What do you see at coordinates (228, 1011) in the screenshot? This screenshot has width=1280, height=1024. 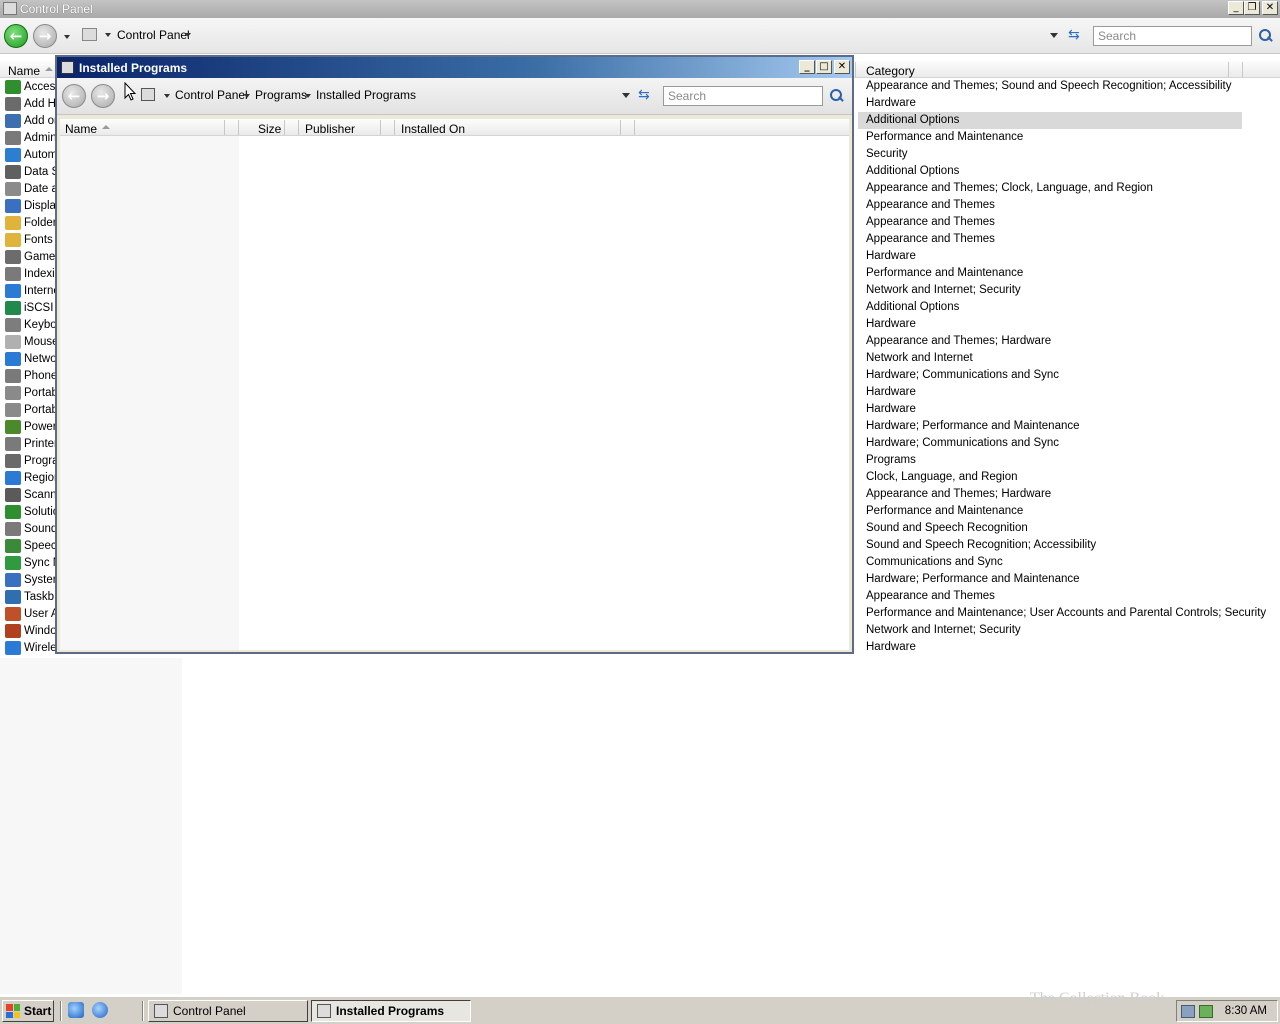 I see `taskbar-button-control-panel: Control Panel` at bounding box center [228, 1011].